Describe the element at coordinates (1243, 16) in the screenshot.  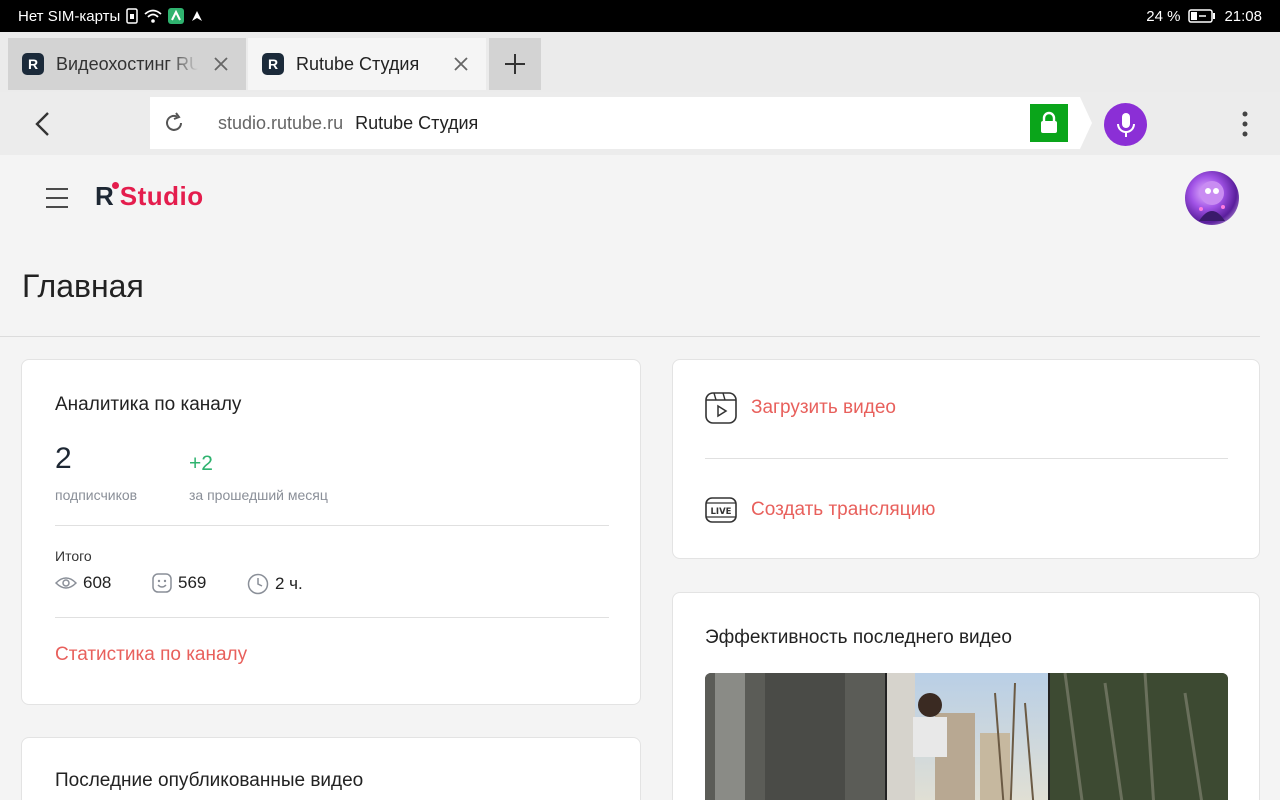
I see `clock: 21:08` at that location.